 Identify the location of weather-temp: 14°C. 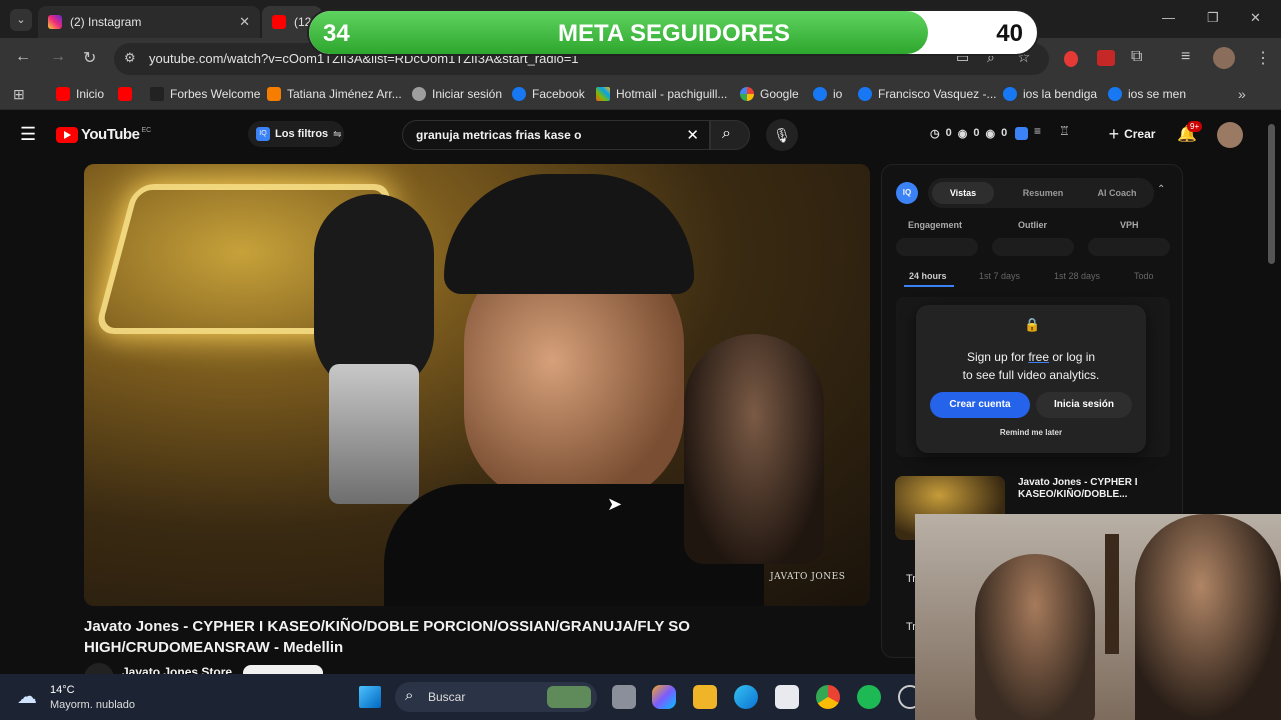
(62, 690).